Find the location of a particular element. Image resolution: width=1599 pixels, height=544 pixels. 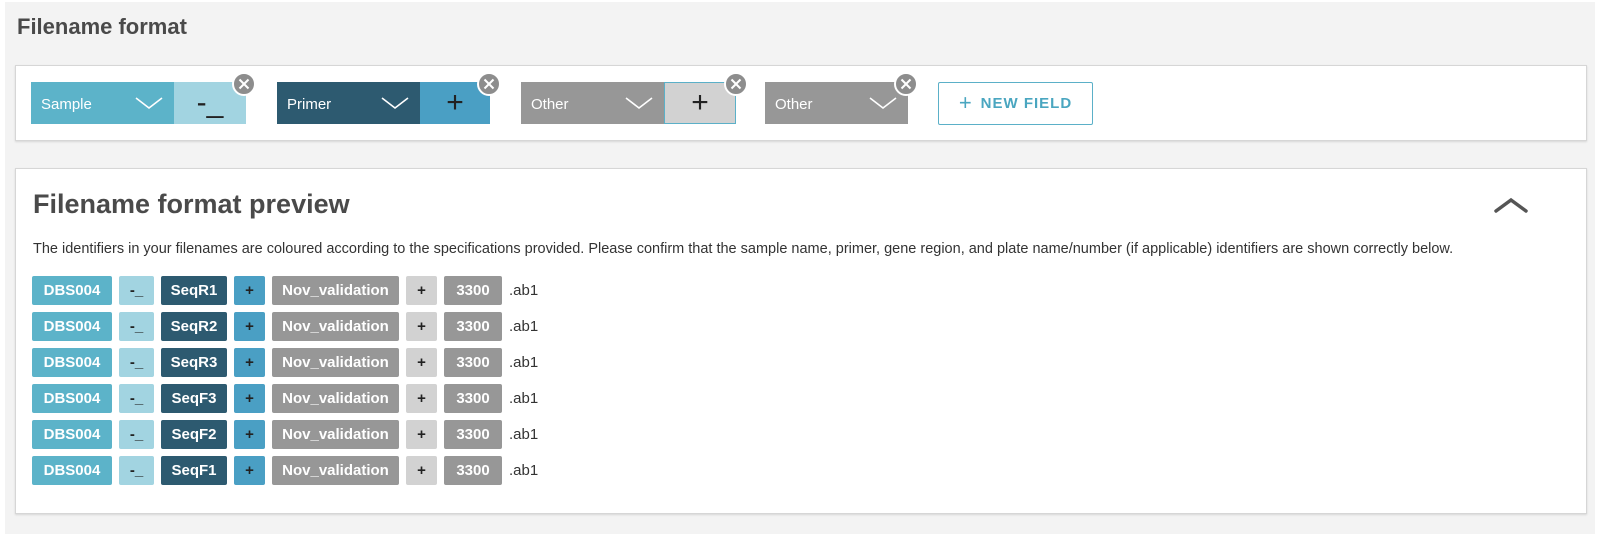

field-type-label: Sample is located at coordinates (66, 104).